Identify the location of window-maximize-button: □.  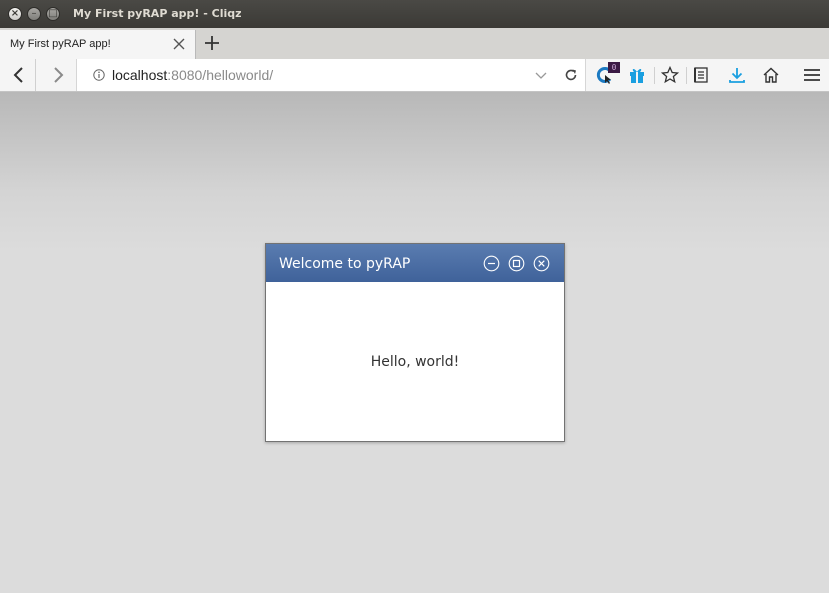
(53, 14).